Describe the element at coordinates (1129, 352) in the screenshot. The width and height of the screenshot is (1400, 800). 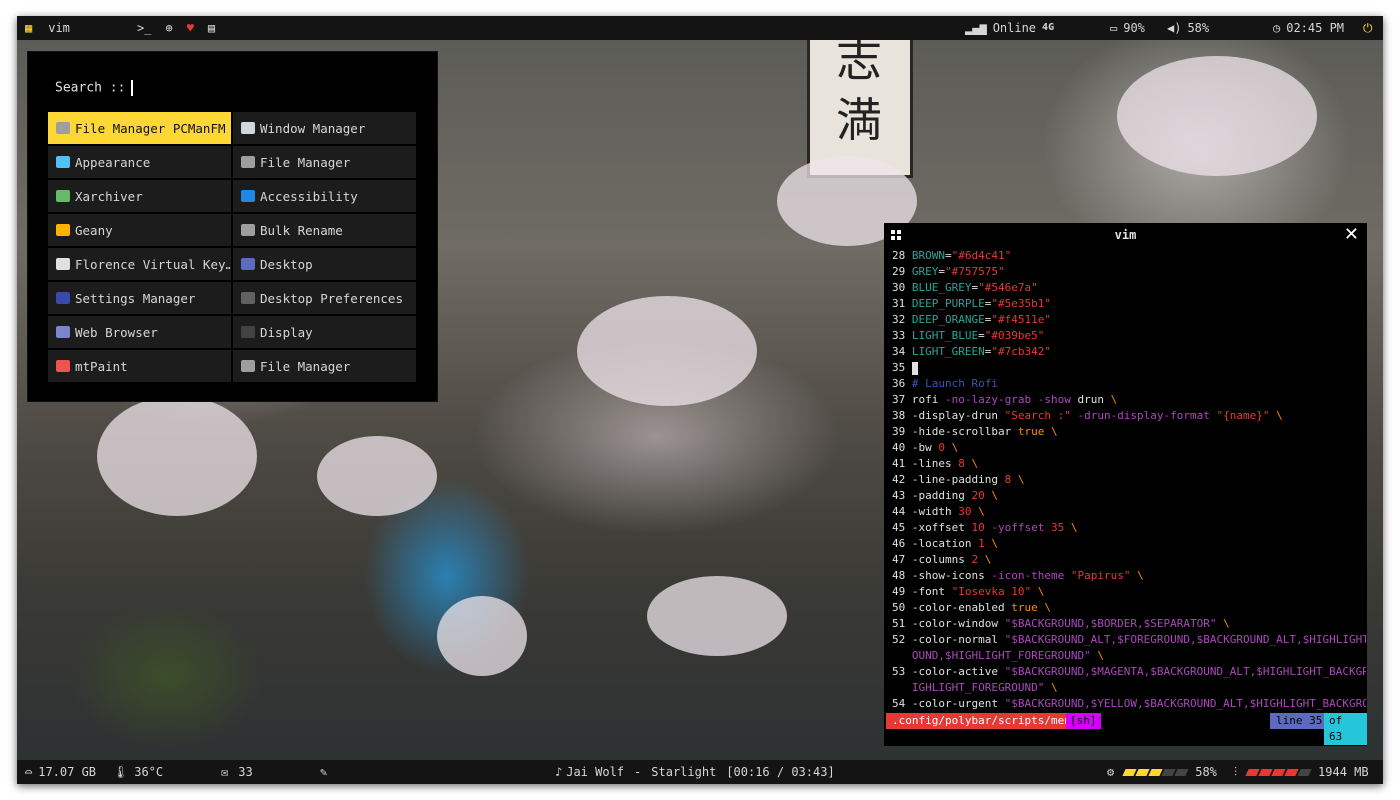
I see `code-line: 34 LIGHT_GREEN="#7cb342"` at that location.